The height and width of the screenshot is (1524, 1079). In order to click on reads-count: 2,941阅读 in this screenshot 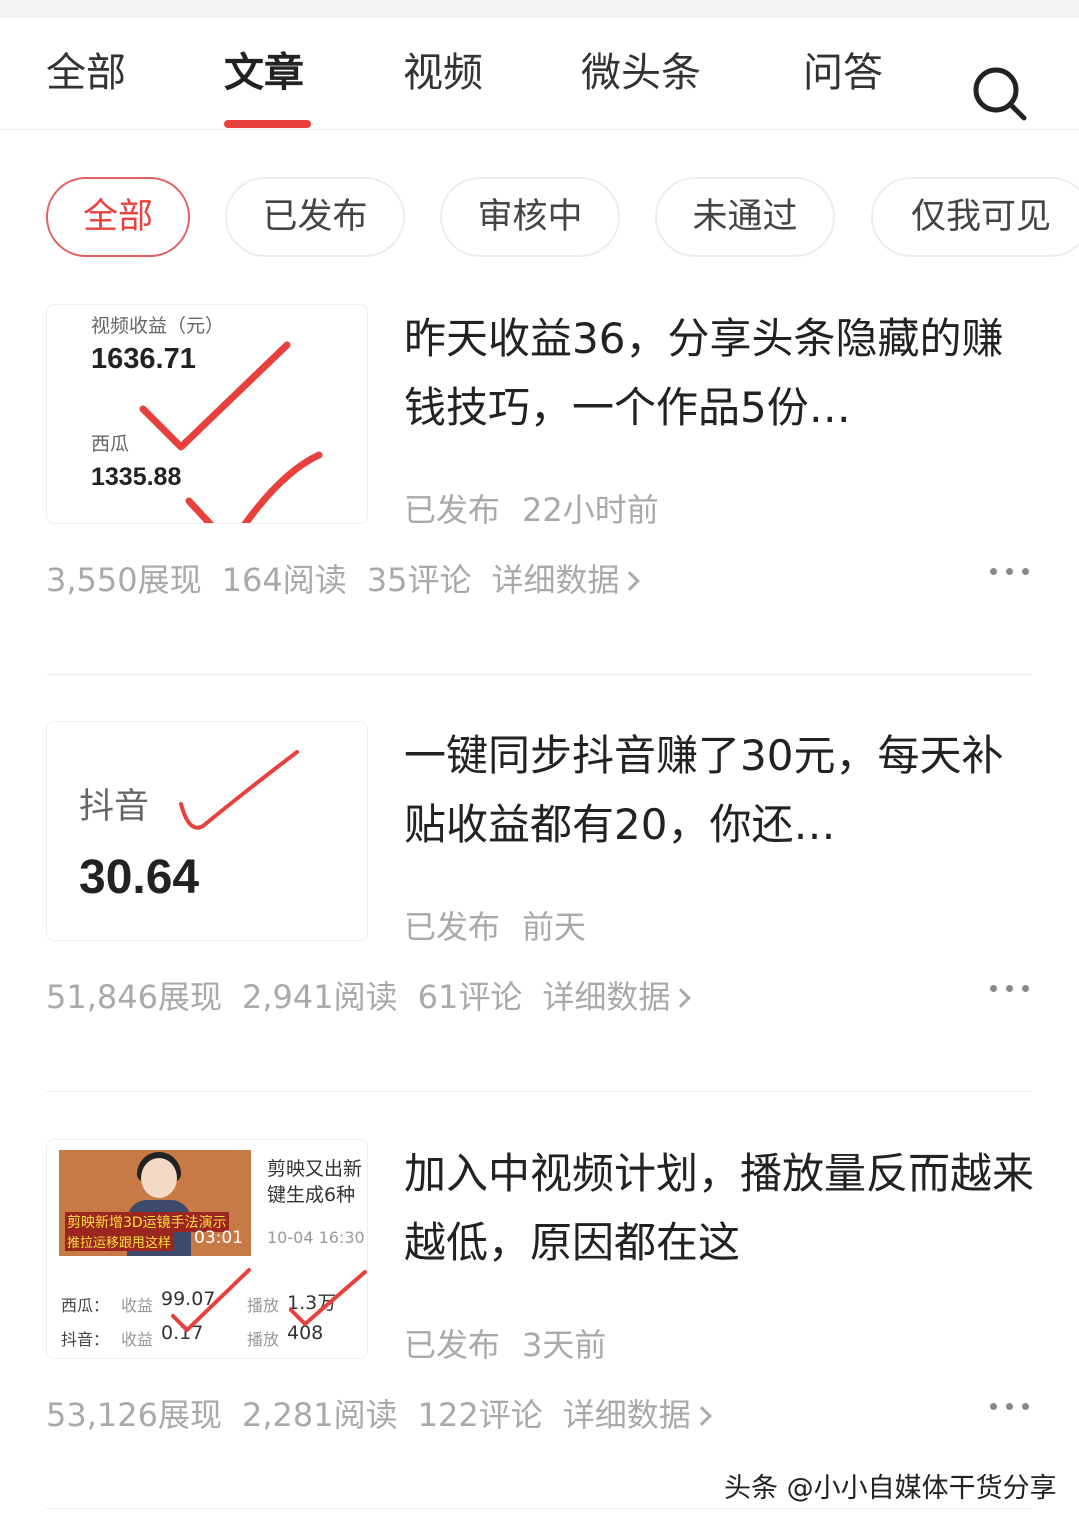, I will do `click(319, 997)`.